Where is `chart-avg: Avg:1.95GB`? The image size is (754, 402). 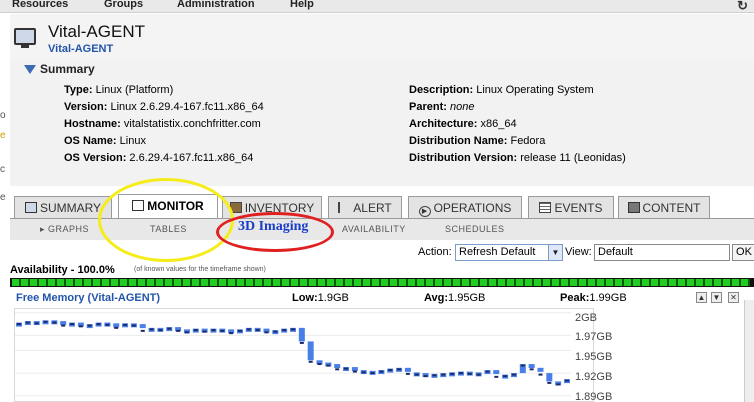
chart-avg: Avg:1.95GB is located at coordinates (455, 298).